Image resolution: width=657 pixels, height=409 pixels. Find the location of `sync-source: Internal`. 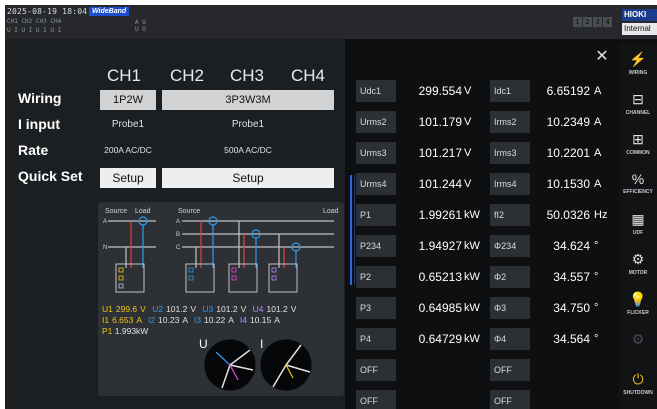

sync-source: Internal is located at coordinates (639, 29).